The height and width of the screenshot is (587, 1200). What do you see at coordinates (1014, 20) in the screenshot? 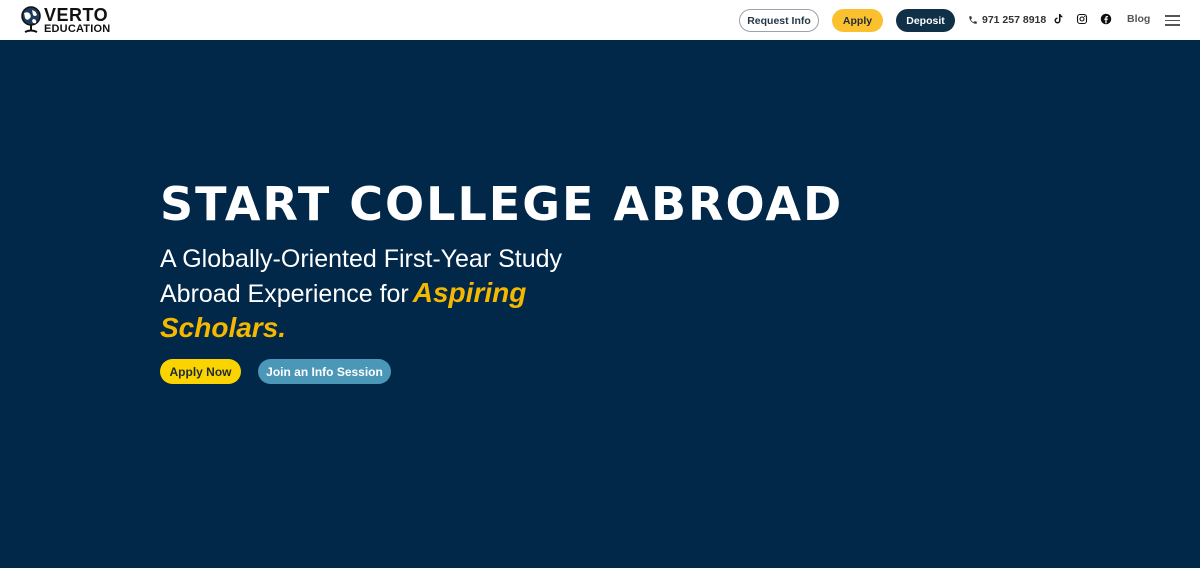
I see `phone-number: 971 257 8918` at bounding box center [1014, 20].